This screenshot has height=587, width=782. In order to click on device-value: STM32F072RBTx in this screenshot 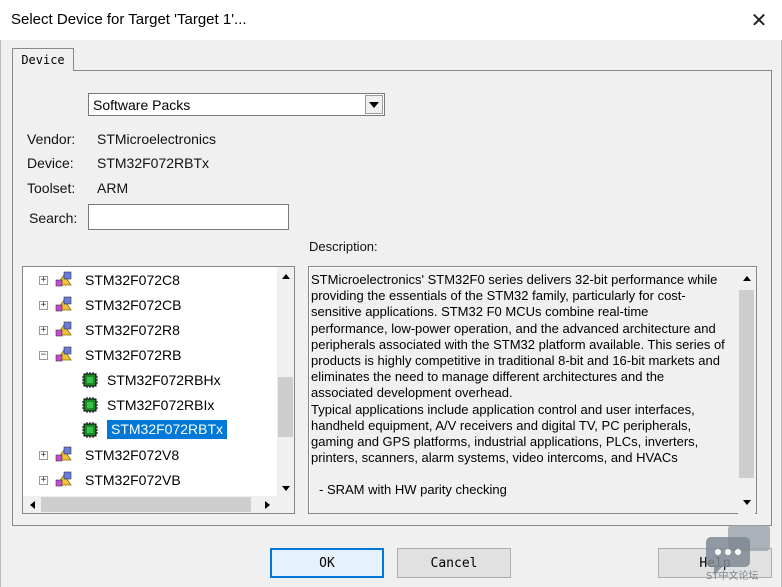, I will do `click(153, 163)`.